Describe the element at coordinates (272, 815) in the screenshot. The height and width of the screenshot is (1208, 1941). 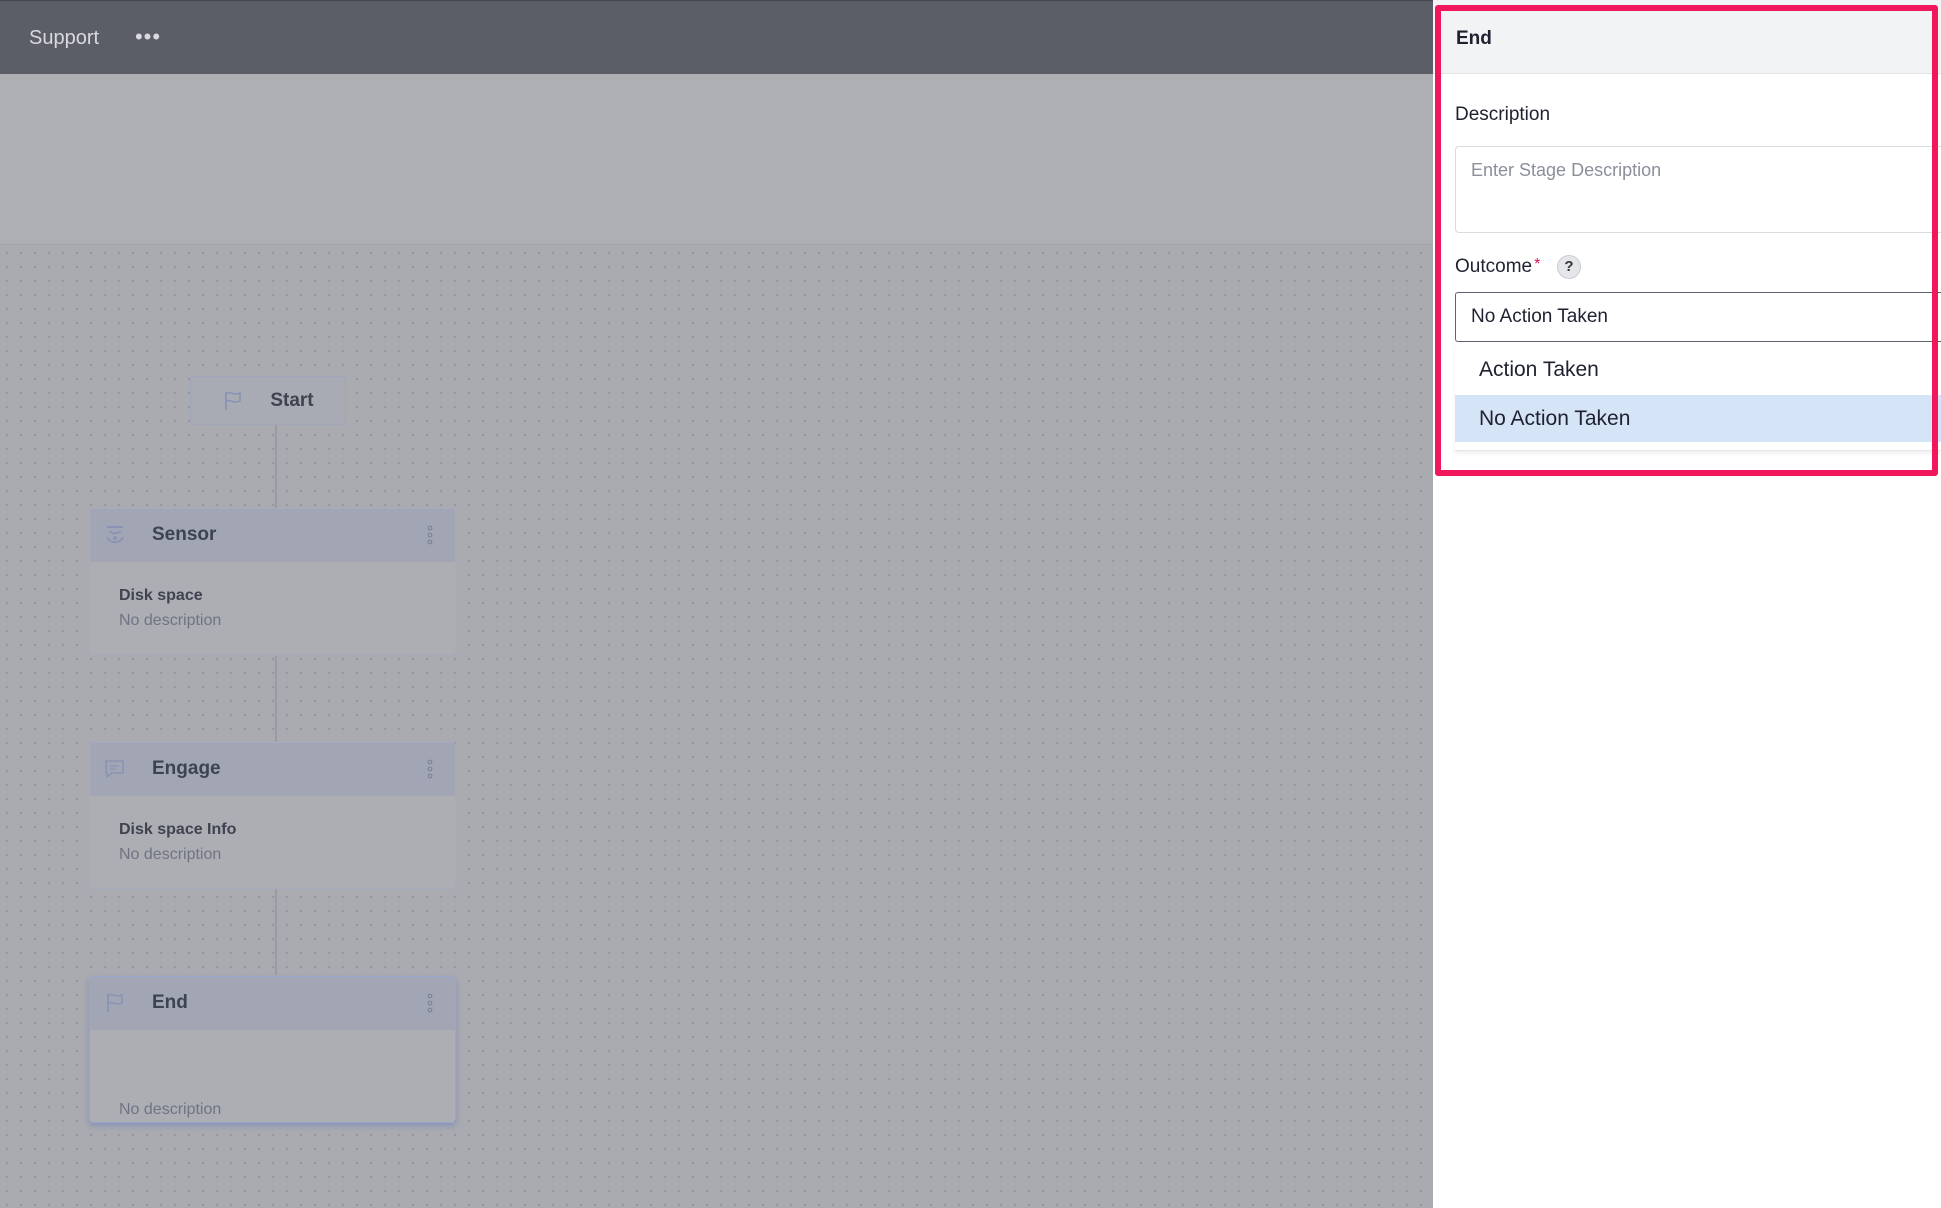
I see `stage-card-engage: Engage Disk space Info No description` at that location.